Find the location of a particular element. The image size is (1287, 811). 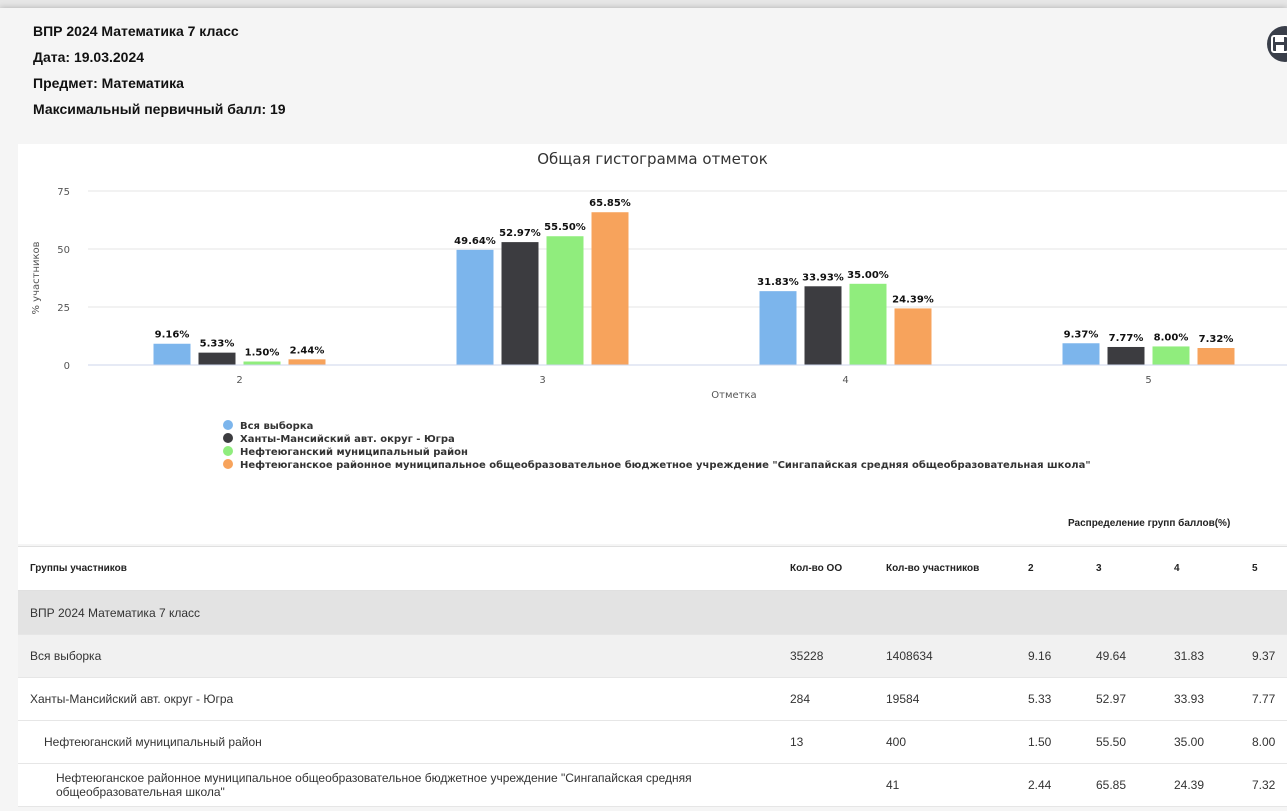

y-tick-label: 75 is located at coordinates (63, 192).